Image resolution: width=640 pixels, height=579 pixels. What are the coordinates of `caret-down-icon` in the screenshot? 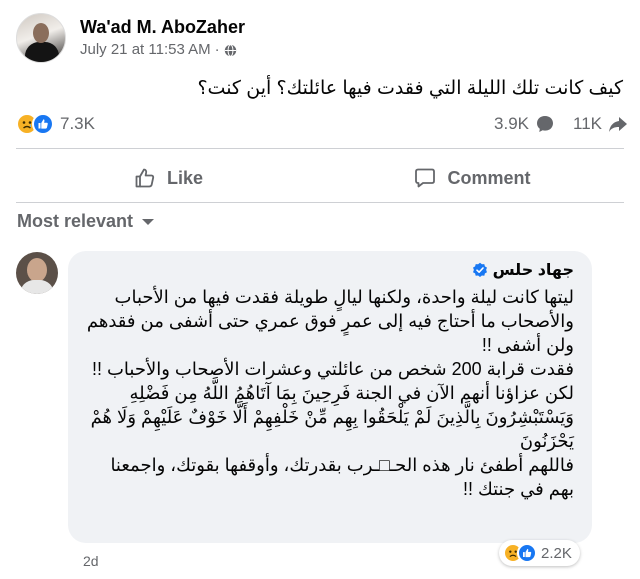 It's located at (148, 221).